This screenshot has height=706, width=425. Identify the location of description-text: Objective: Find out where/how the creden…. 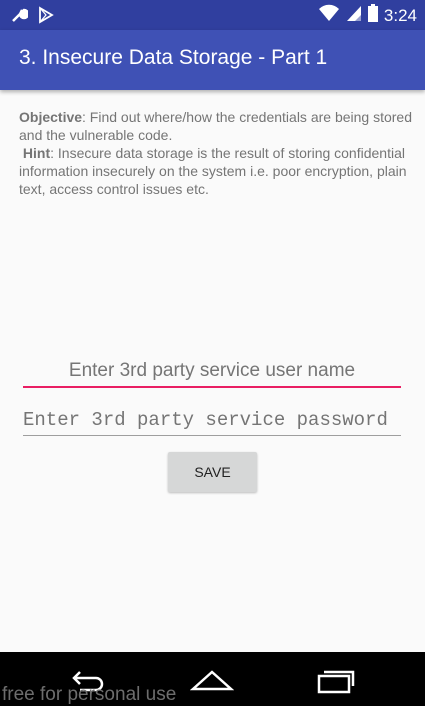
(216, 153).